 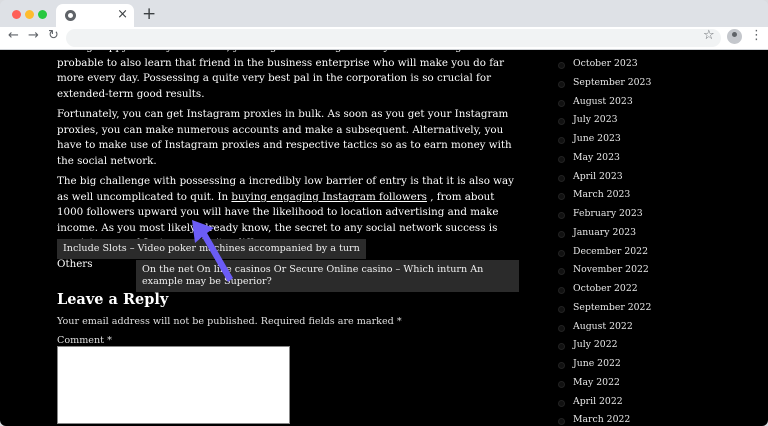 What do you see at coordinates (709, 35) in the screenshot?
I see `bookmark-star-icon: ☆` at bounding box center [709, 35].